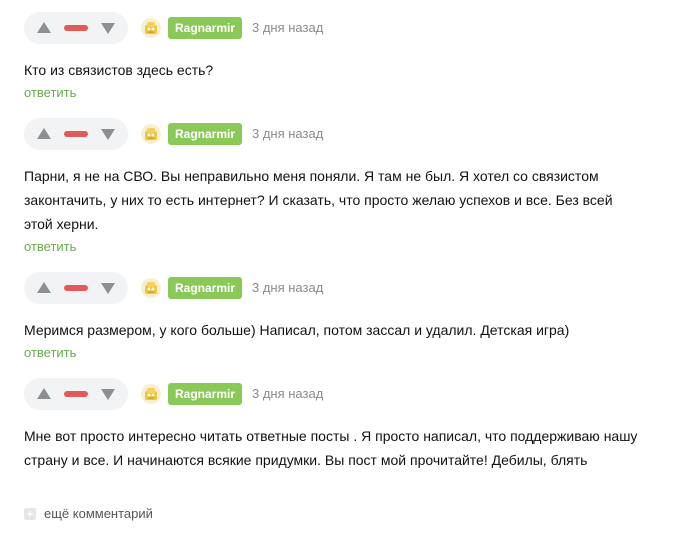  Describe the element at coordinates (119, 70) in the screenshot. I see `comment-text-line: Кто из связистов здесь есть?` at that location.